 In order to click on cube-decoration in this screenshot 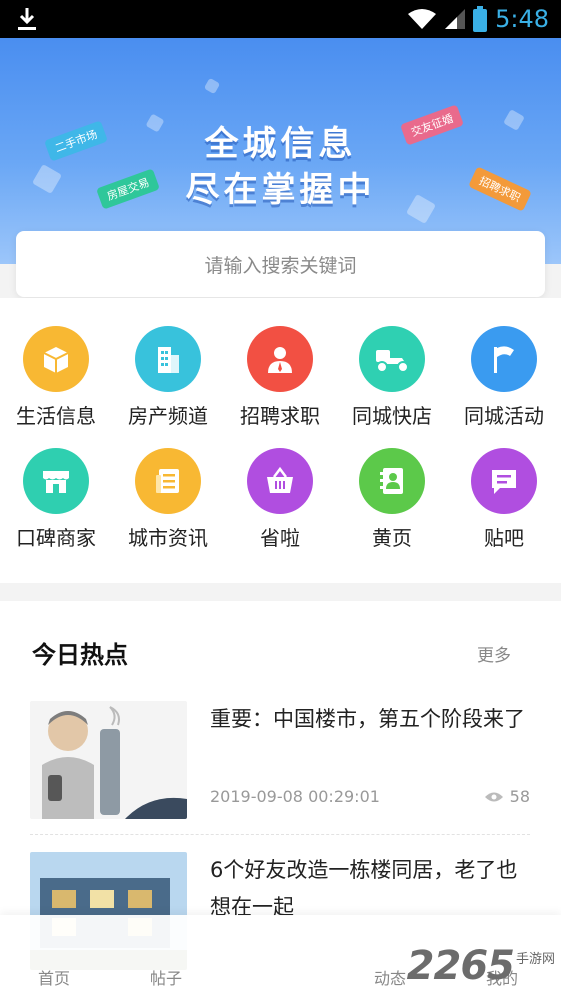, I will do `click(212, 86)`.